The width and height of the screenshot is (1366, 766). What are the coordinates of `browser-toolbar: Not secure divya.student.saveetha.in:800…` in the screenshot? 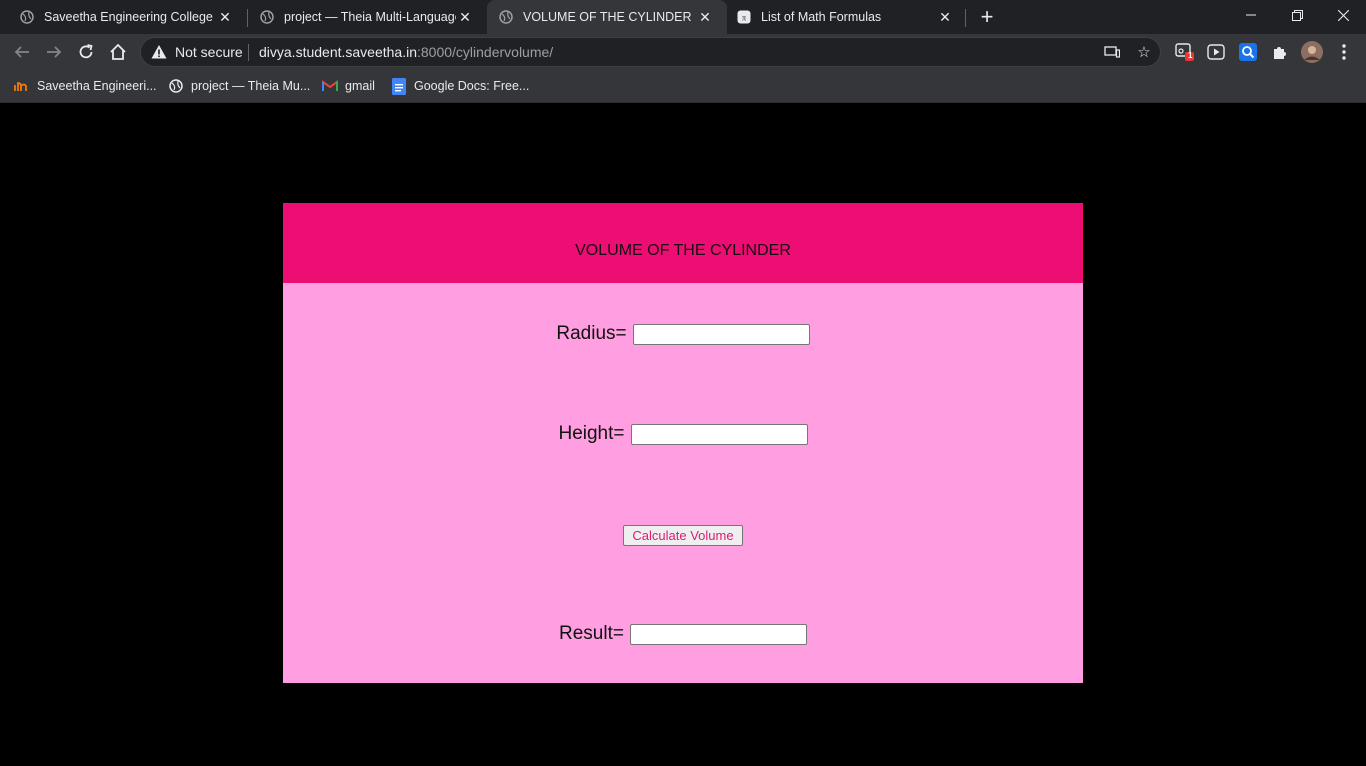 It's located at (683, 52).